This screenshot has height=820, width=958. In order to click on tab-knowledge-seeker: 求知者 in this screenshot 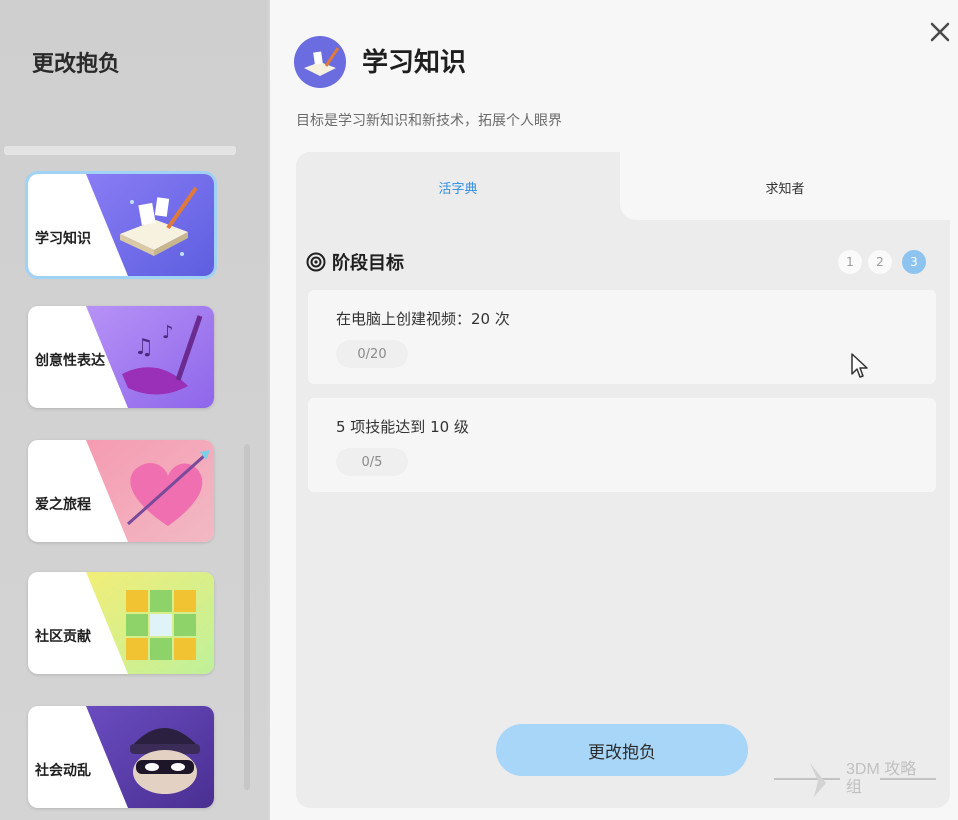, I will do `click(785, 186)`.